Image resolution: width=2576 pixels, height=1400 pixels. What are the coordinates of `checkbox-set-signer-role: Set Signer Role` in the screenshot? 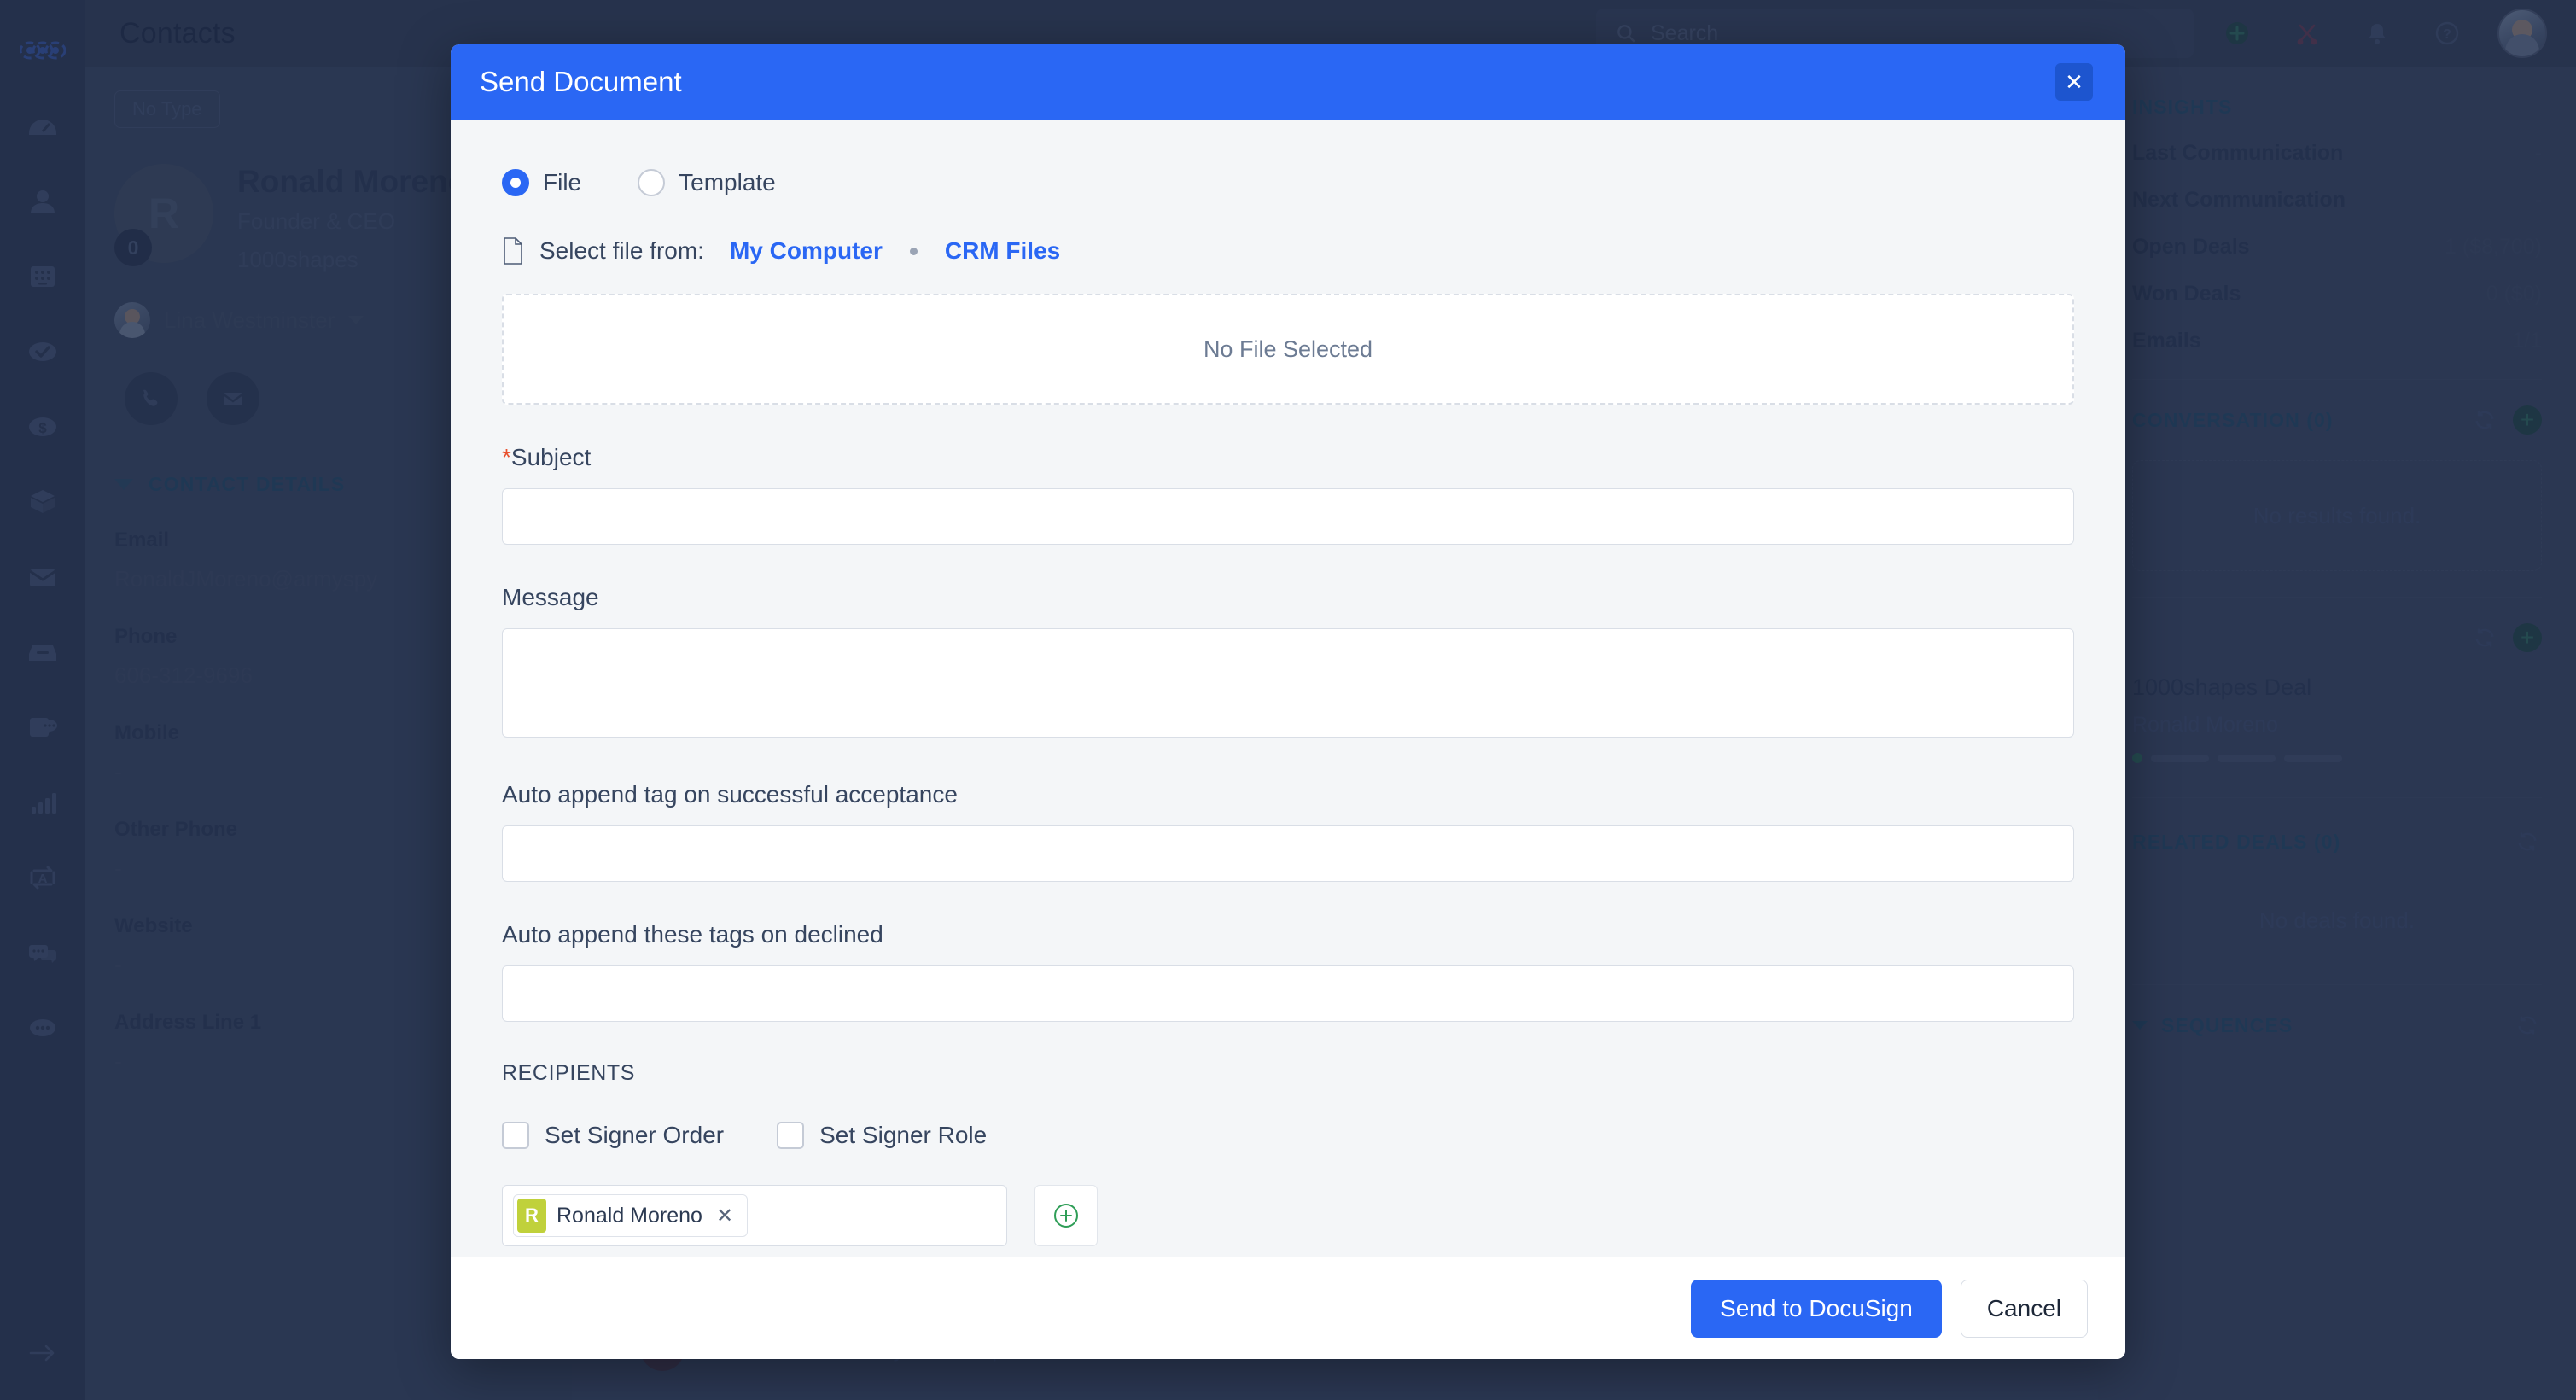 It's located at (882, 1135).